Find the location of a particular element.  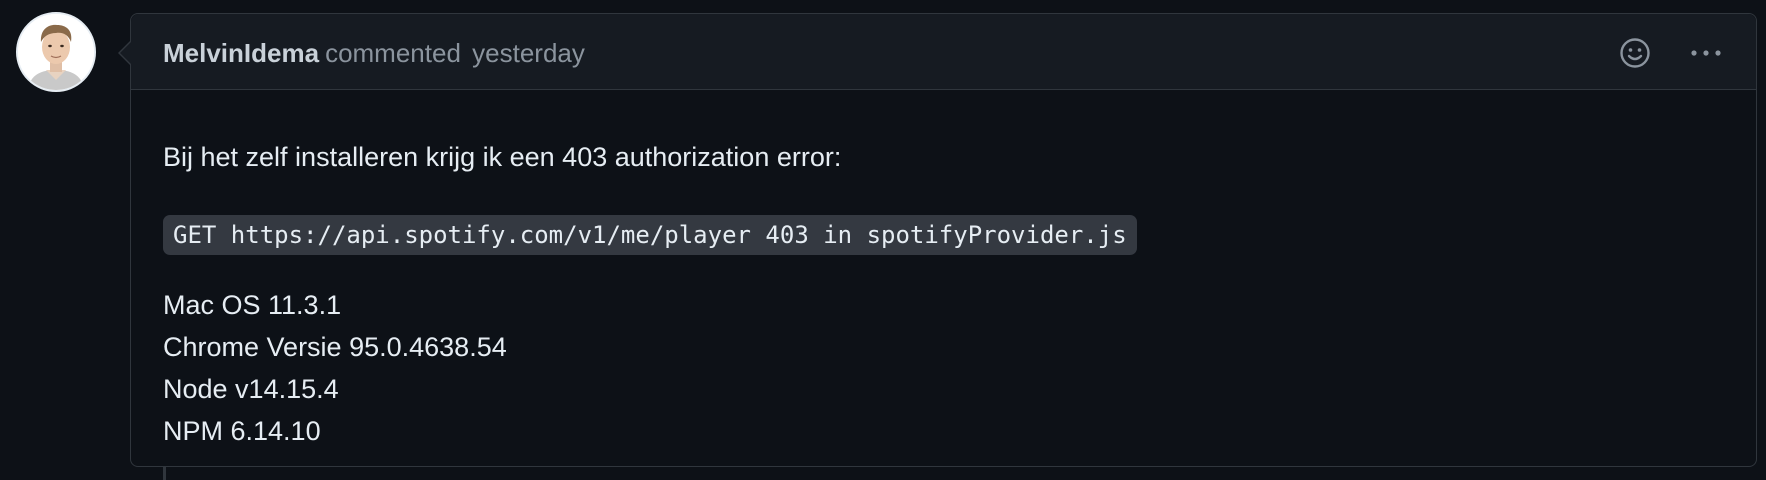

avatar is located at coordinates (56, 52).